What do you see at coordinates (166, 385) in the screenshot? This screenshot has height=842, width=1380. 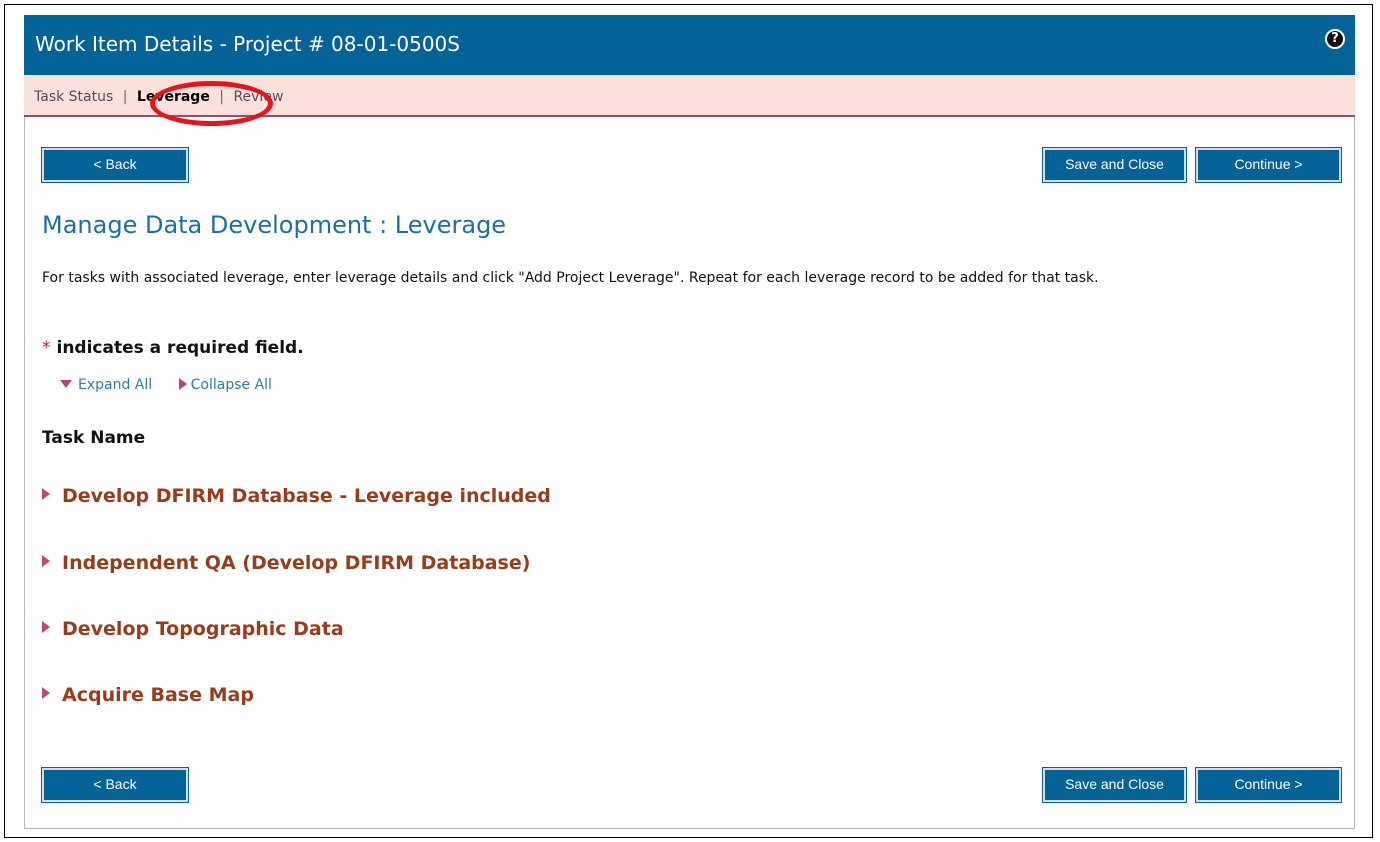 I see `expand-collapse-controls: Expand All Collapse All` at bounding box center [166, 385].